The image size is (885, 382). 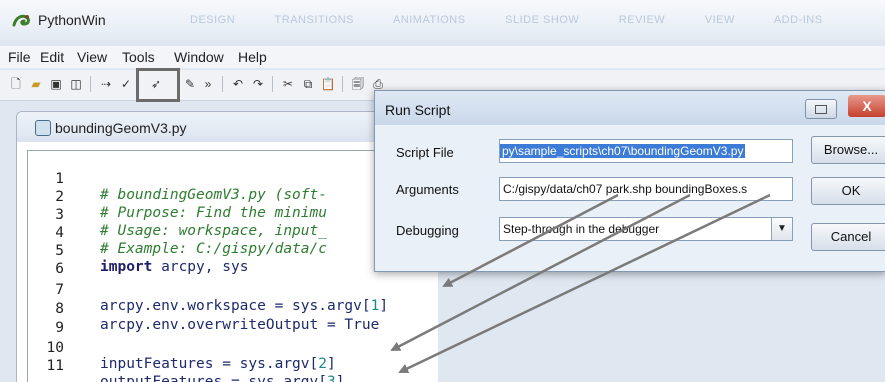 What do you see at coordinates (630, 108) in the screenshot?
I see `dialog-title-bar: Run Script X` at bounding box center [630, 108].